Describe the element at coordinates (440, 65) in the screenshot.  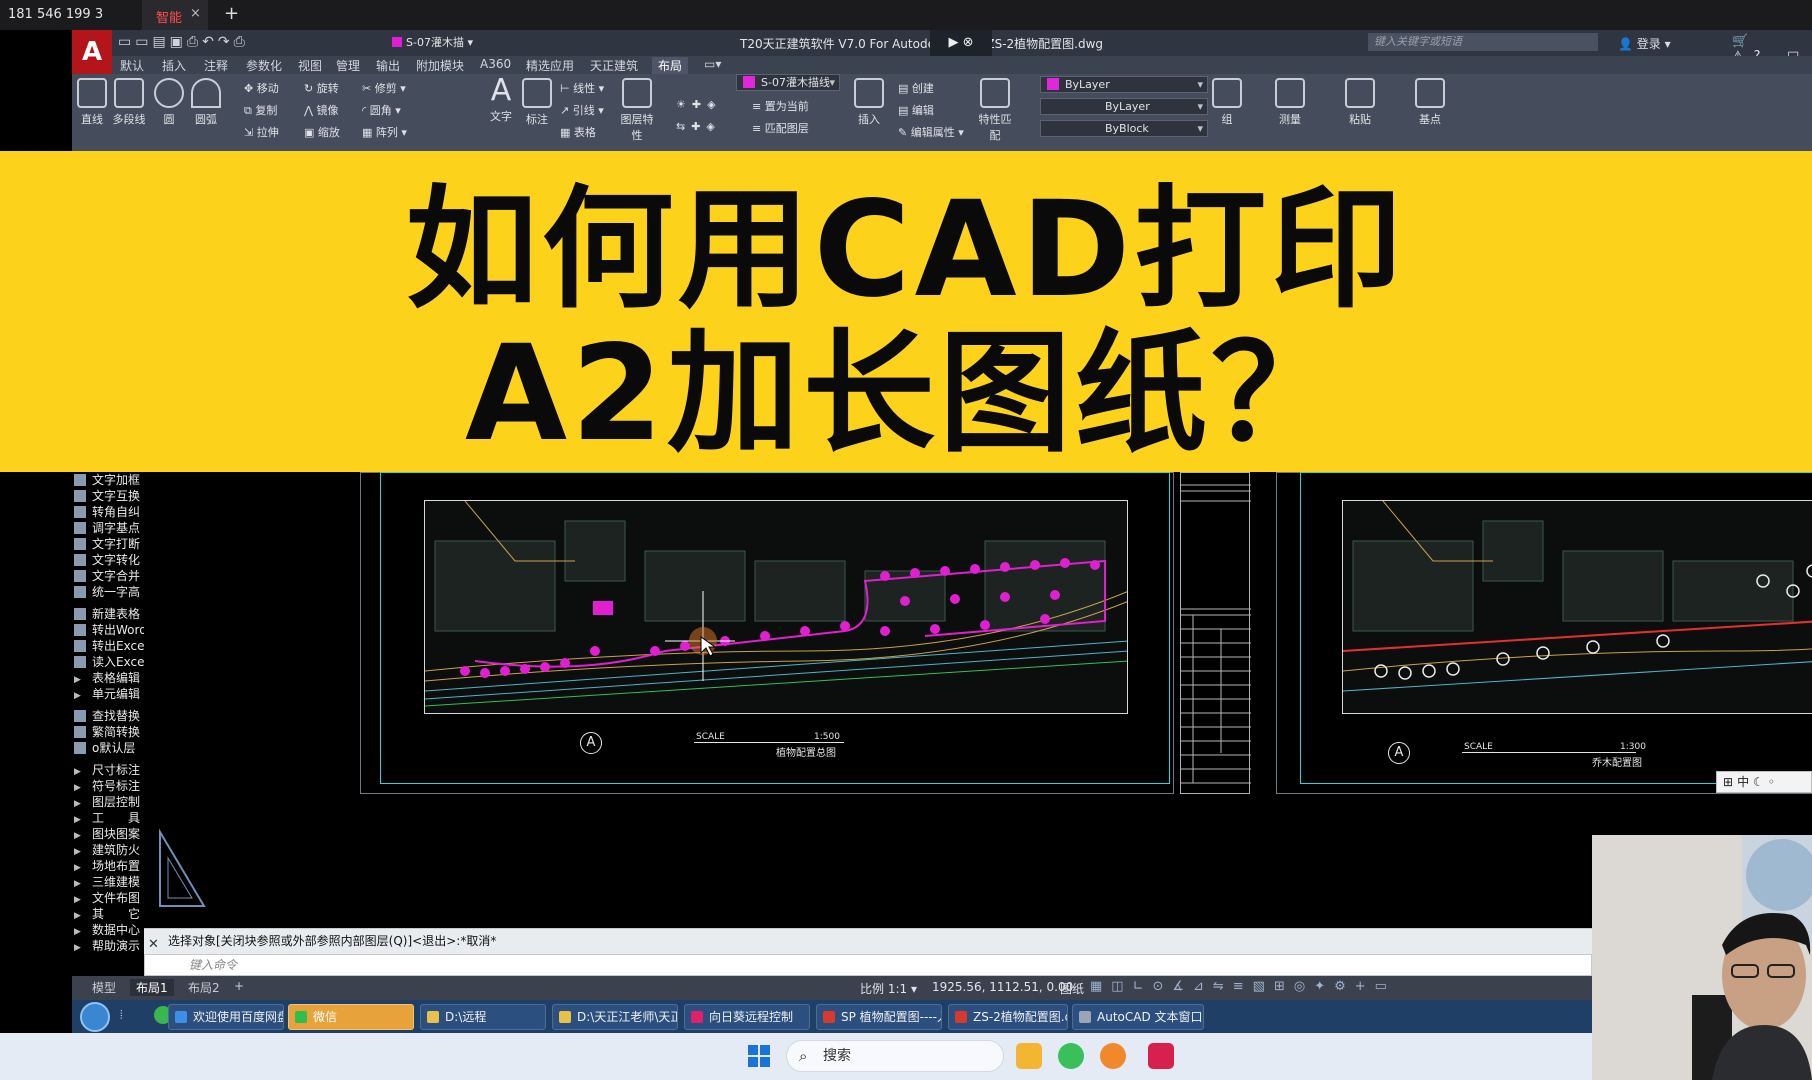
I see `ribbon-tab-addins: 附加模块` at that location.